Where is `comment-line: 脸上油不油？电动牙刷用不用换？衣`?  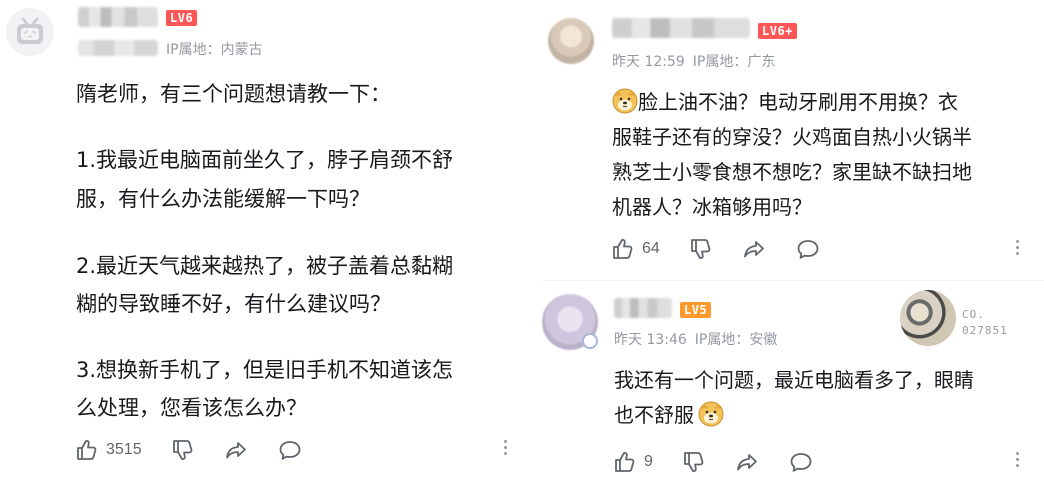
comment-line: 脸上油不油？电动牙刷用不用换？衣 is located at coordinates (785, 102).